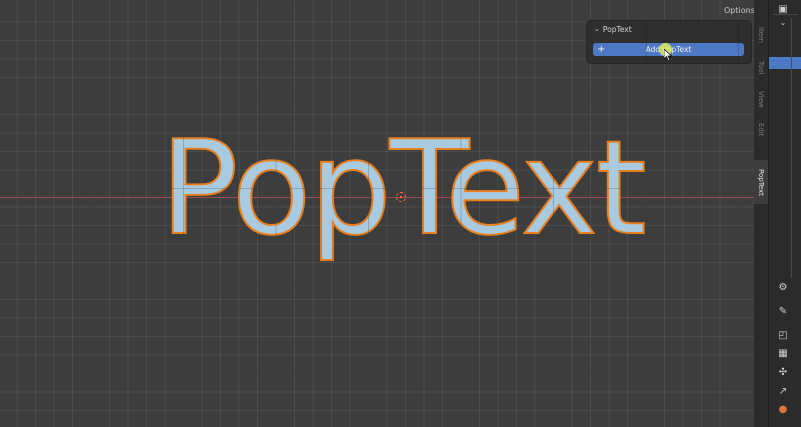 This screenshot has height=427, width=801. I want to click on options-label: Options, so click(739, 10).